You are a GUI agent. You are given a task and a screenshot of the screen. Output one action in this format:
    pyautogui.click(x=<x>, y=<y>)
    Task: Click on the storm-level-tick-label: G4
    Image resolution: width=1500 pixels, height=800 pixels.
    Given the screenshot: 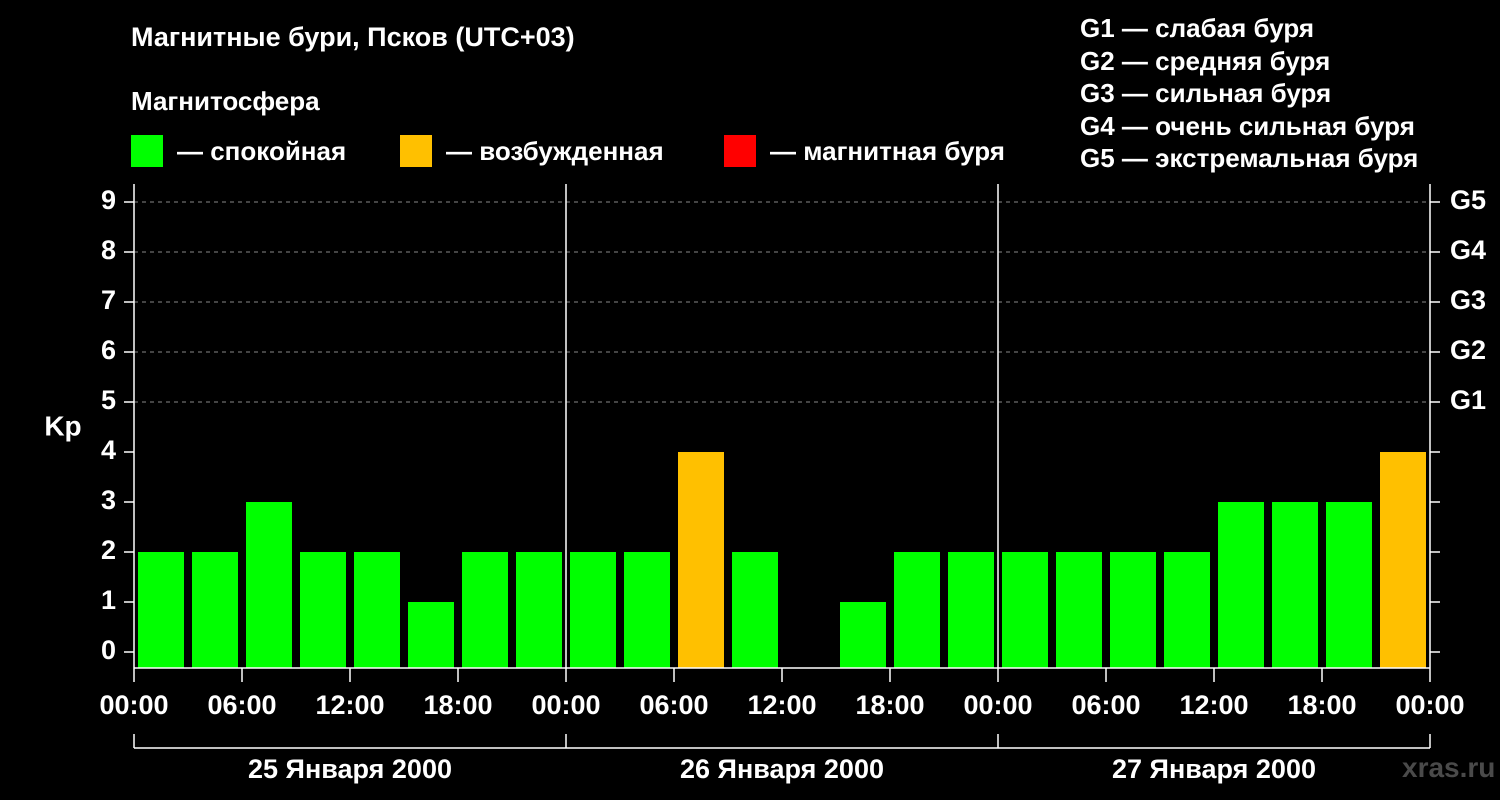 What is the action you would take?
    pyautogui.click(x=1468, y=250)
    